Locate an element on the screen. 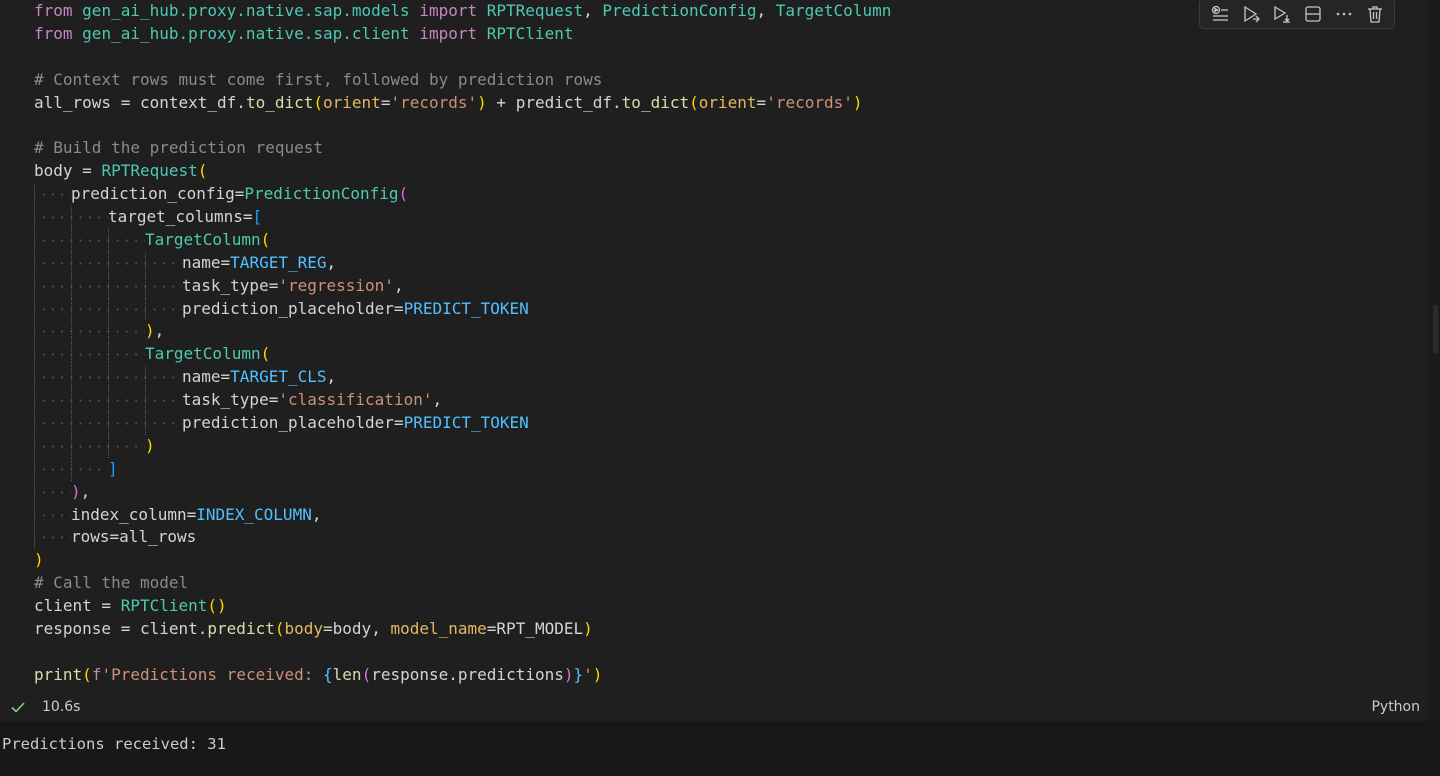 This screenshot has width=1440, height=776. code-line: name=TARGET_CLS, is located at coordinates (724, 378).